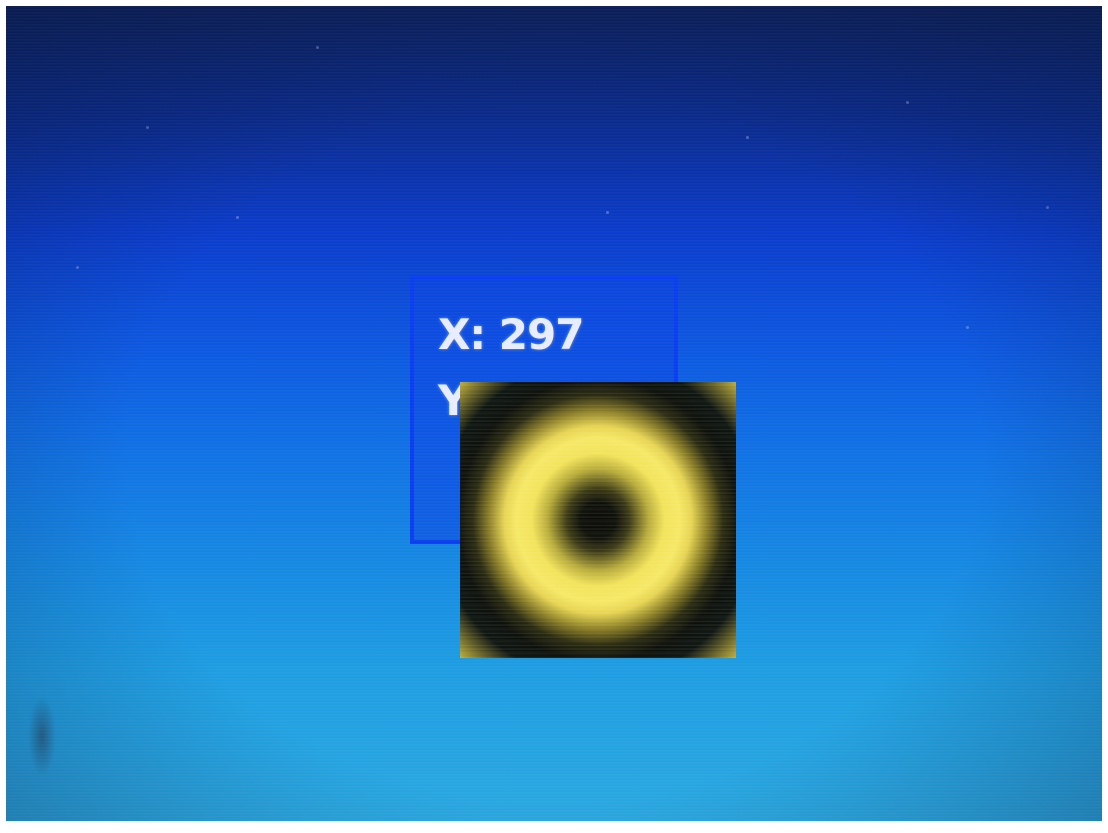  I want to click on x-coordinate-readout: X: 297, so click(511, 334).